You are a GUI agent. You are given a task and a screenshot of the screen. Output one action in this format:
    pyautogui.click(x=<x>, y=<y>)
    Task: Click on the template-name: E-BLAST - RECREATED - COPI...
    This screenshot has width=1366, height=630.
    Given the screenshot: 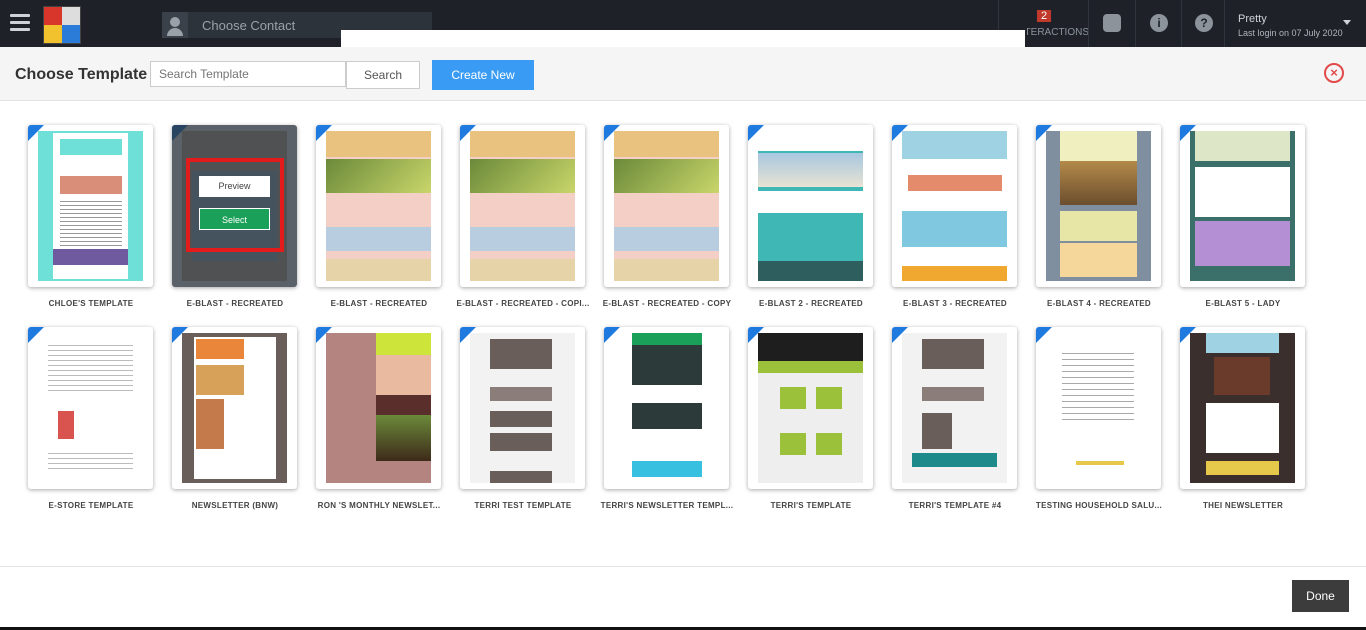 What is the action you would take?
    pyautogui.click(x=523, y=303)
    